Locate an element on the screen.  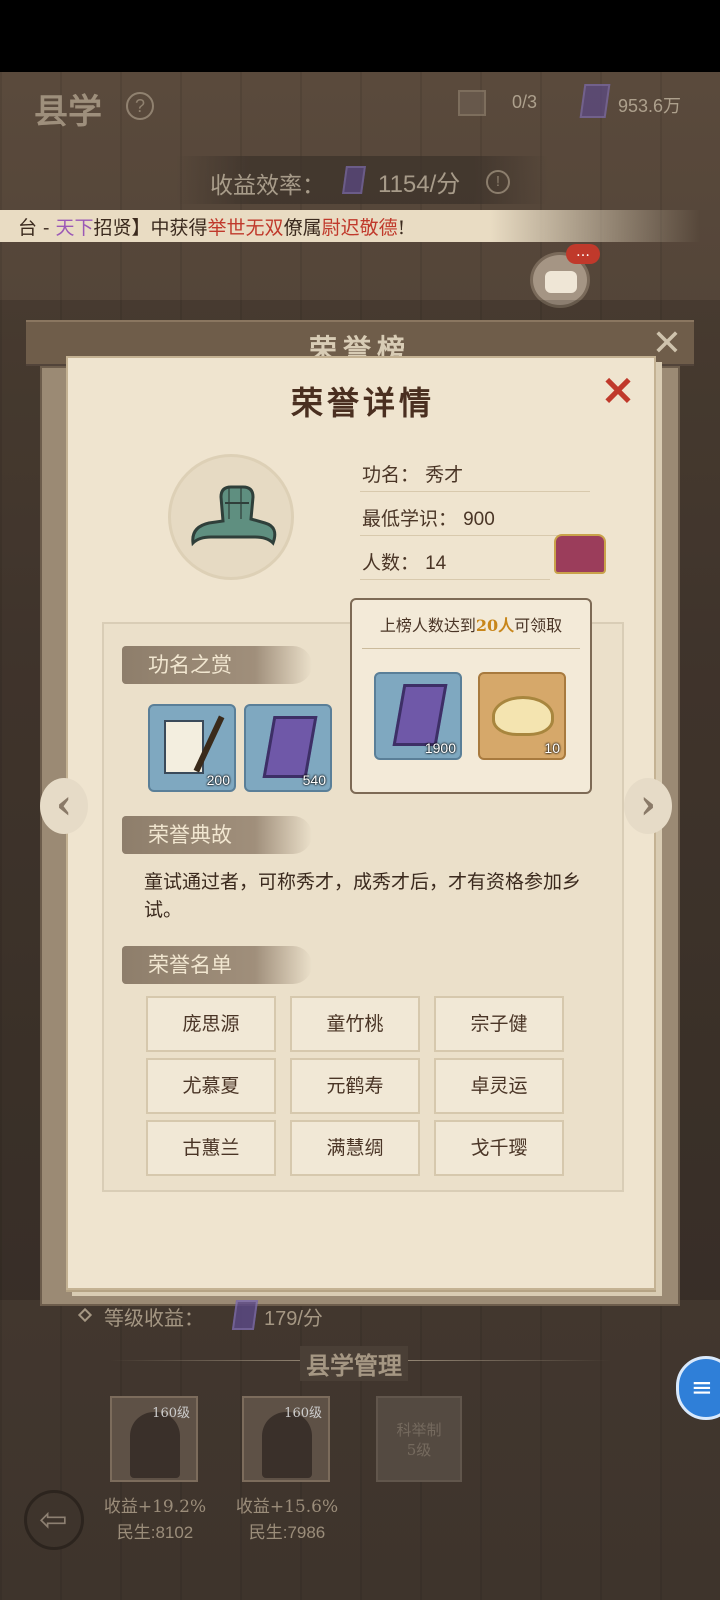
locked-slot: 科举制 5级 is located at coordinates (419, 1439).